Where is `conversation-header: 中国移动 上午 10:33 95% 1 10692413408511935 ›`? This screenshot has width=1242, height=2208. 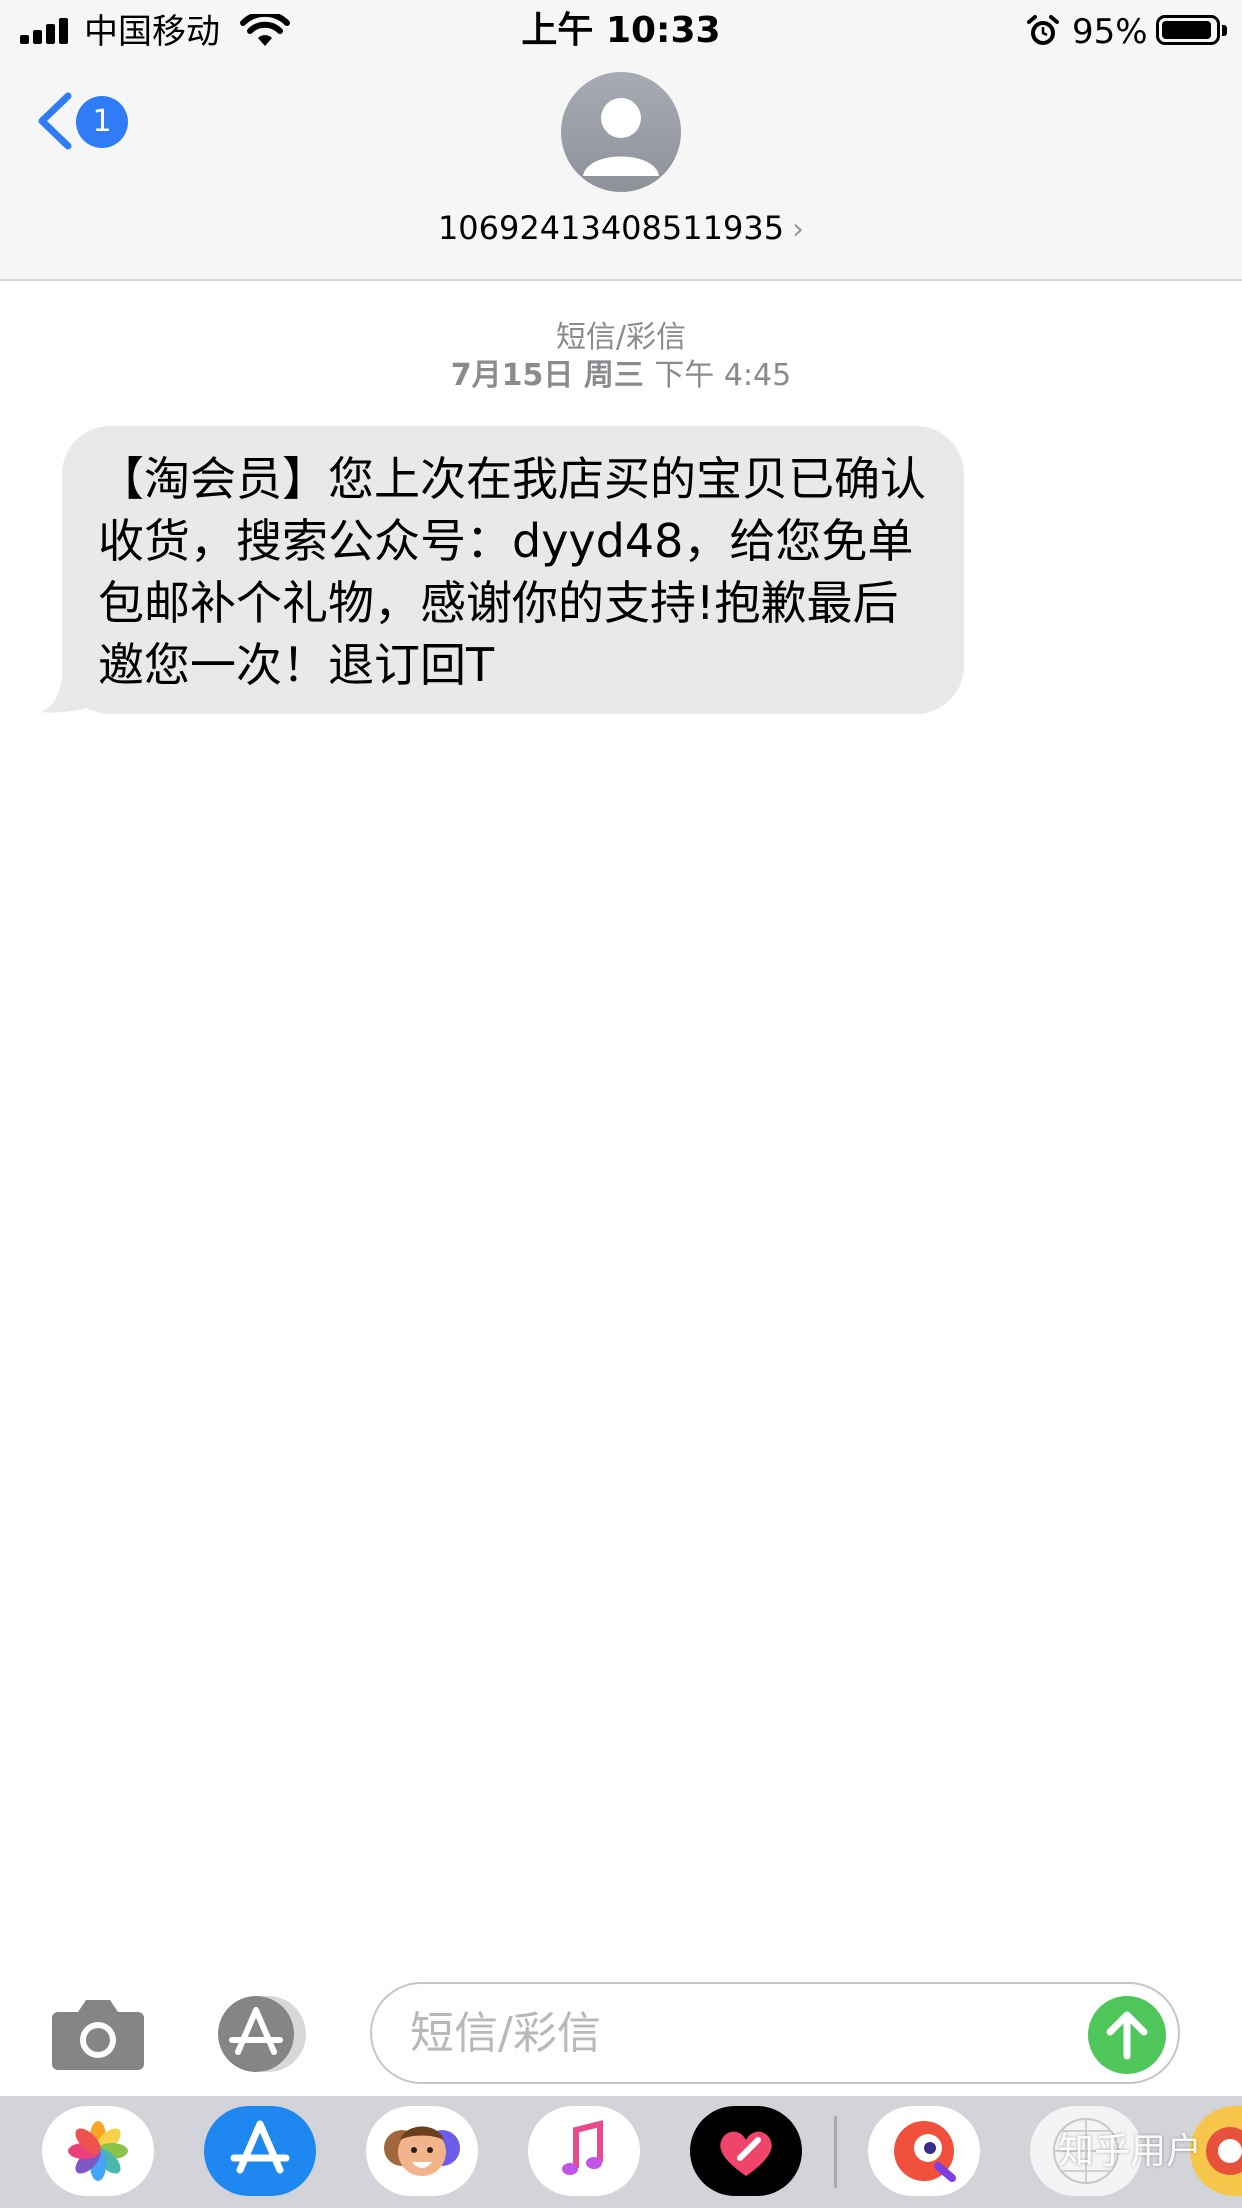
conversation-header: 中国移动 上午 10:33 95% 1 10692413408511935 › is located at coordinates (621, 140).